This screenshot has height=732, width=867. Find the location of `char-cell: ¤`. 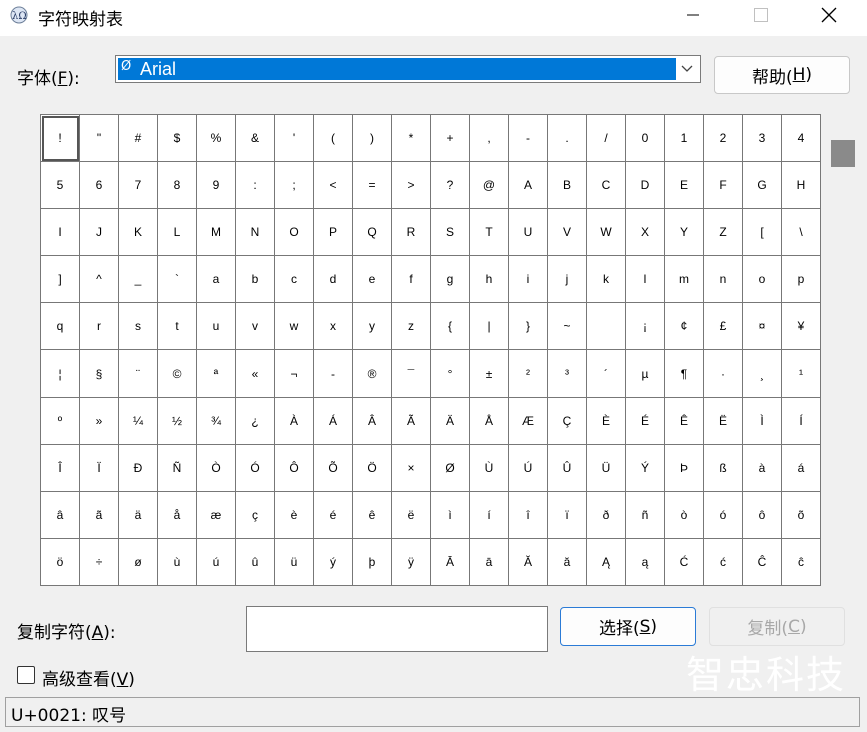

char-cell: ¤ is located at coordinates (762, 327).